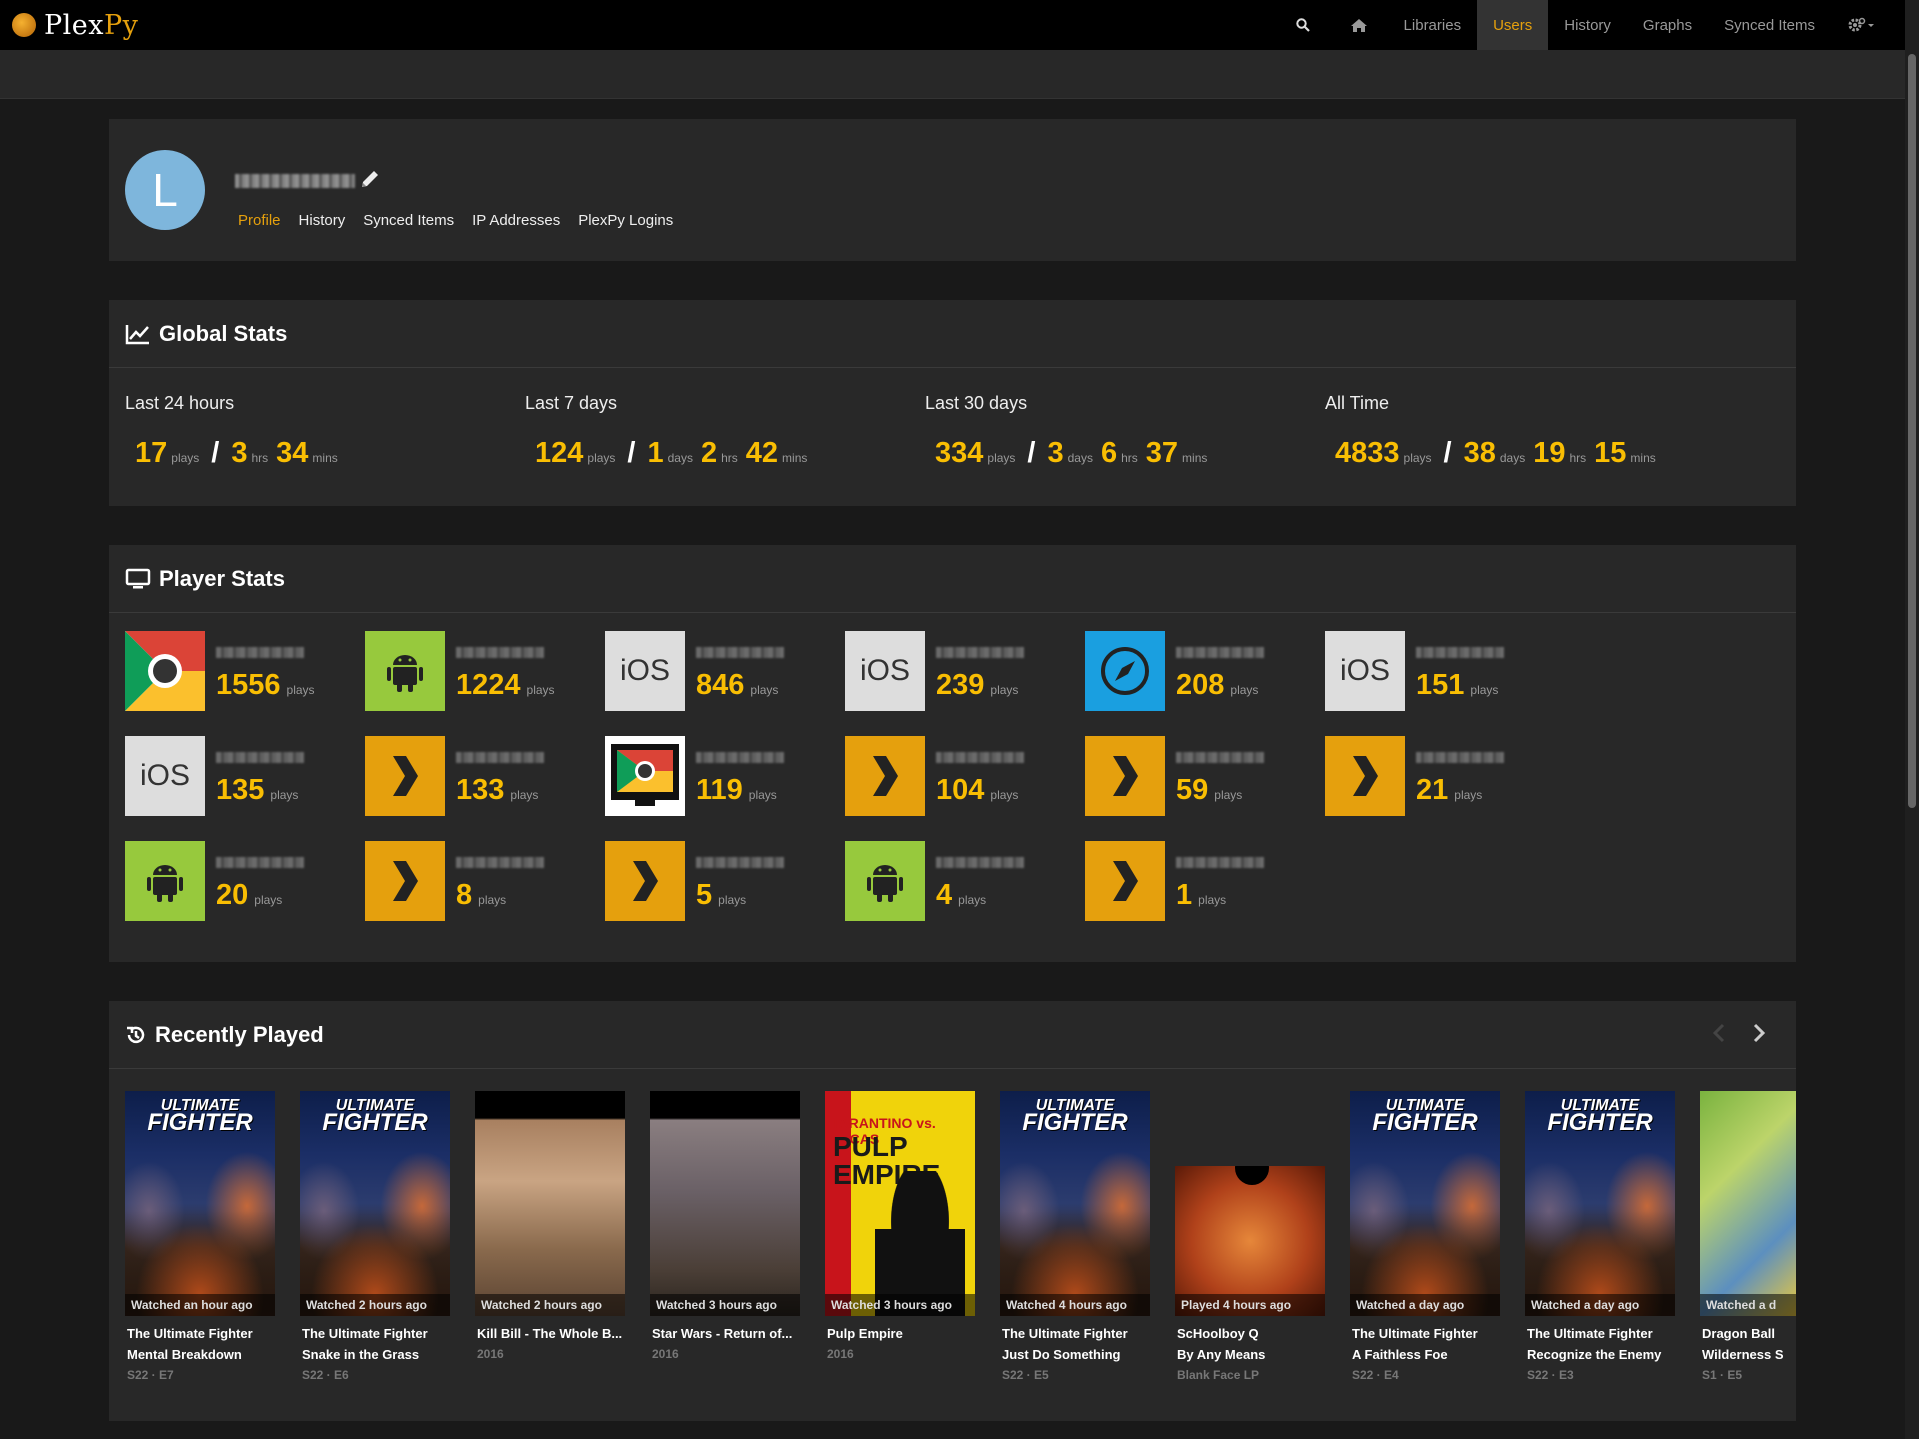 This screenshot has height=1439, width=1919. I want to click on recent-meta: S22 · E4, so click(1375, 1375).